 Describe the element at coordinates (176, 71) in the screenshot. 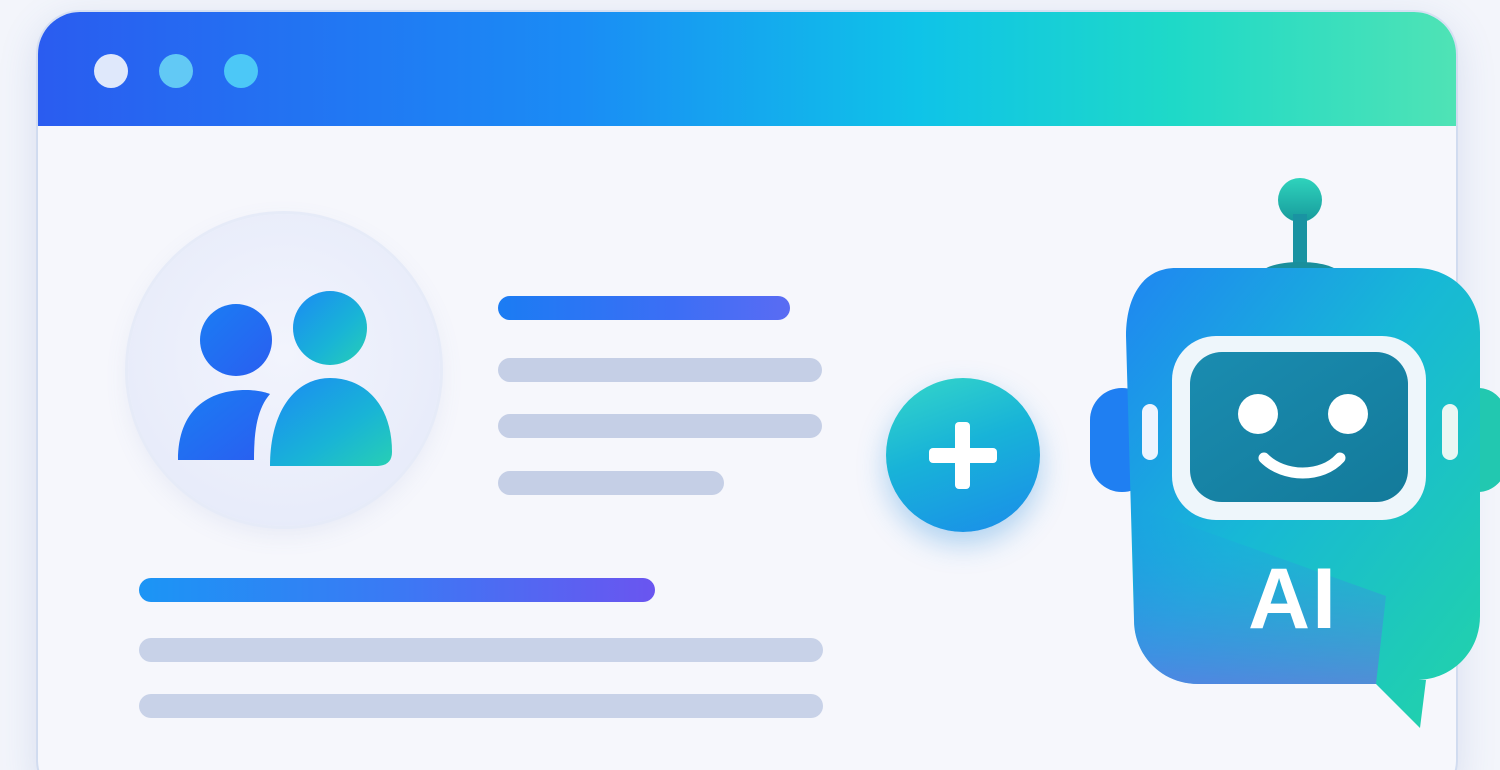

I see `window-minimize-dot` at that location.